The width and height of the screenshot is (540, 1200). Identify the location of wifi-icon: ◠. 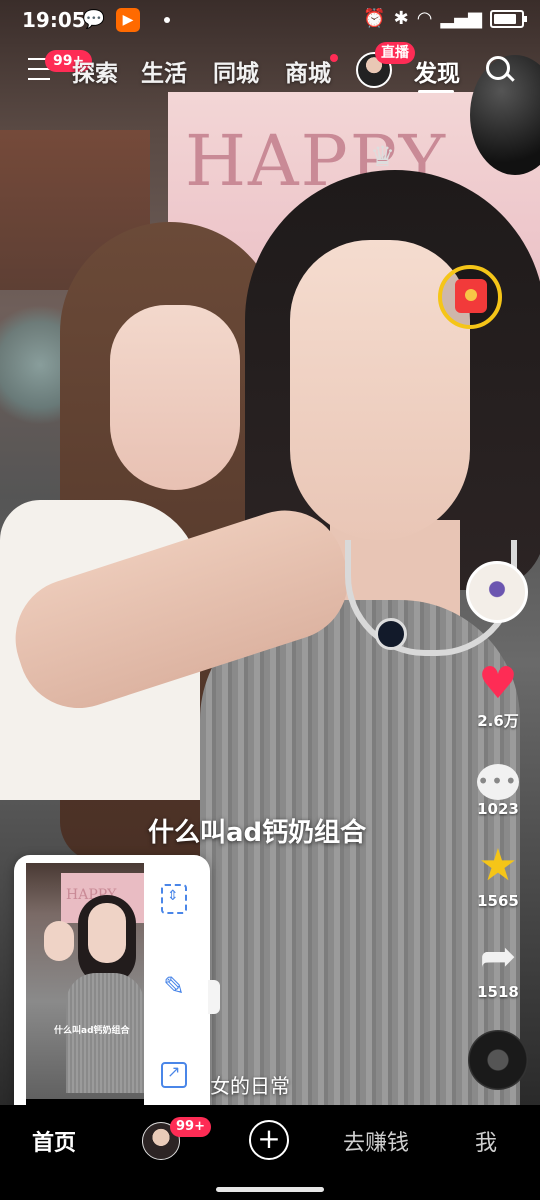
(424, 18).